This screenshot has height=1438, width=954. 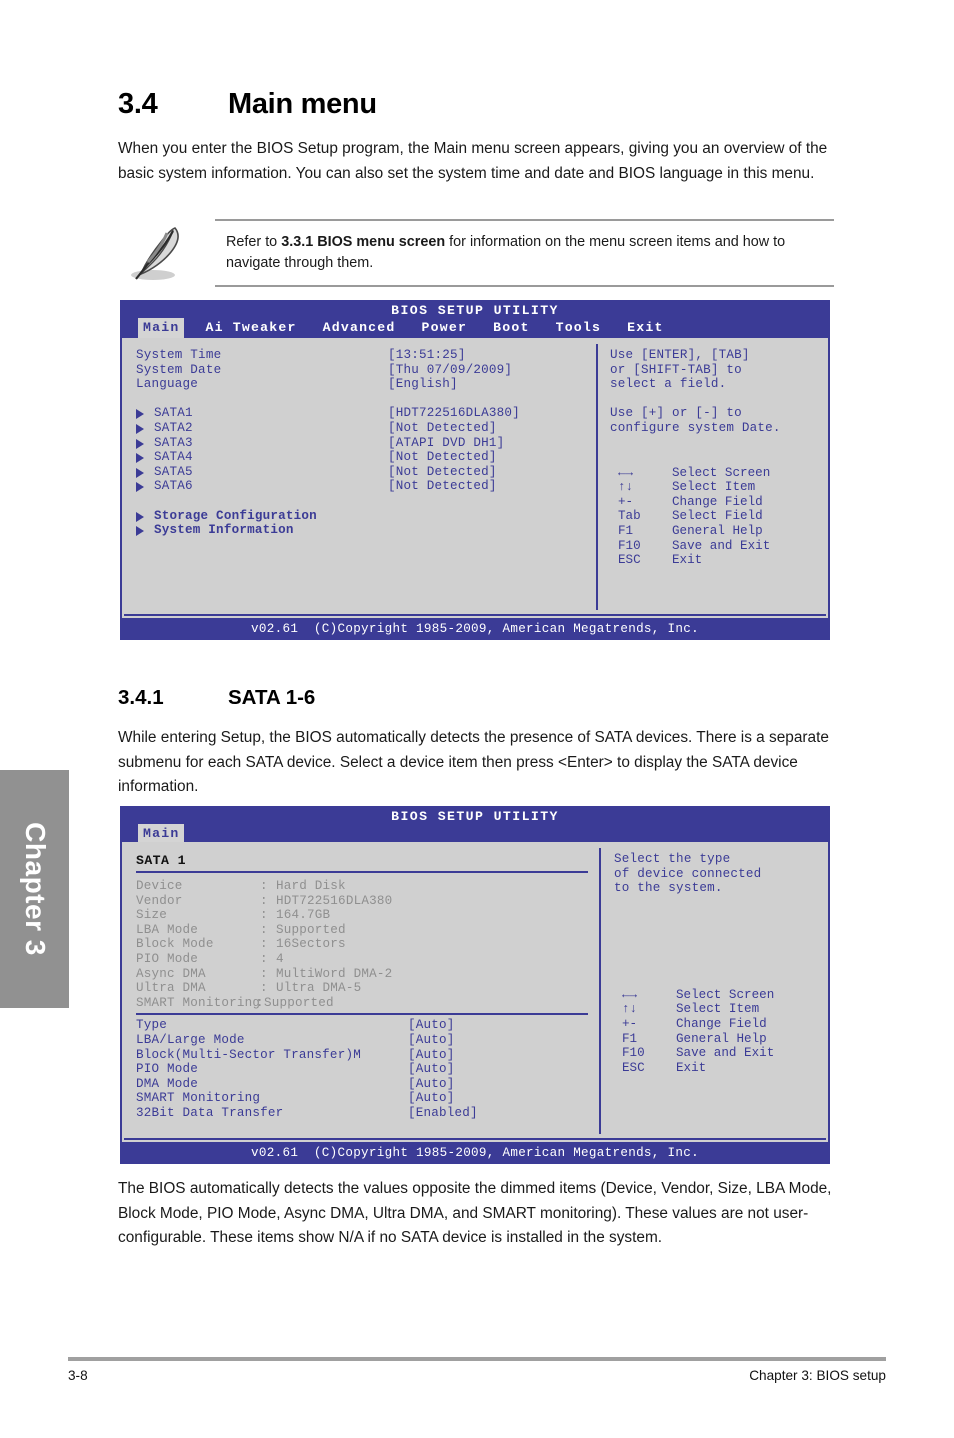 What do you see at coordinates (361, 530) in the screenshot?
I see `bios-setting-row: System Information` at bounding box center [361, 530].